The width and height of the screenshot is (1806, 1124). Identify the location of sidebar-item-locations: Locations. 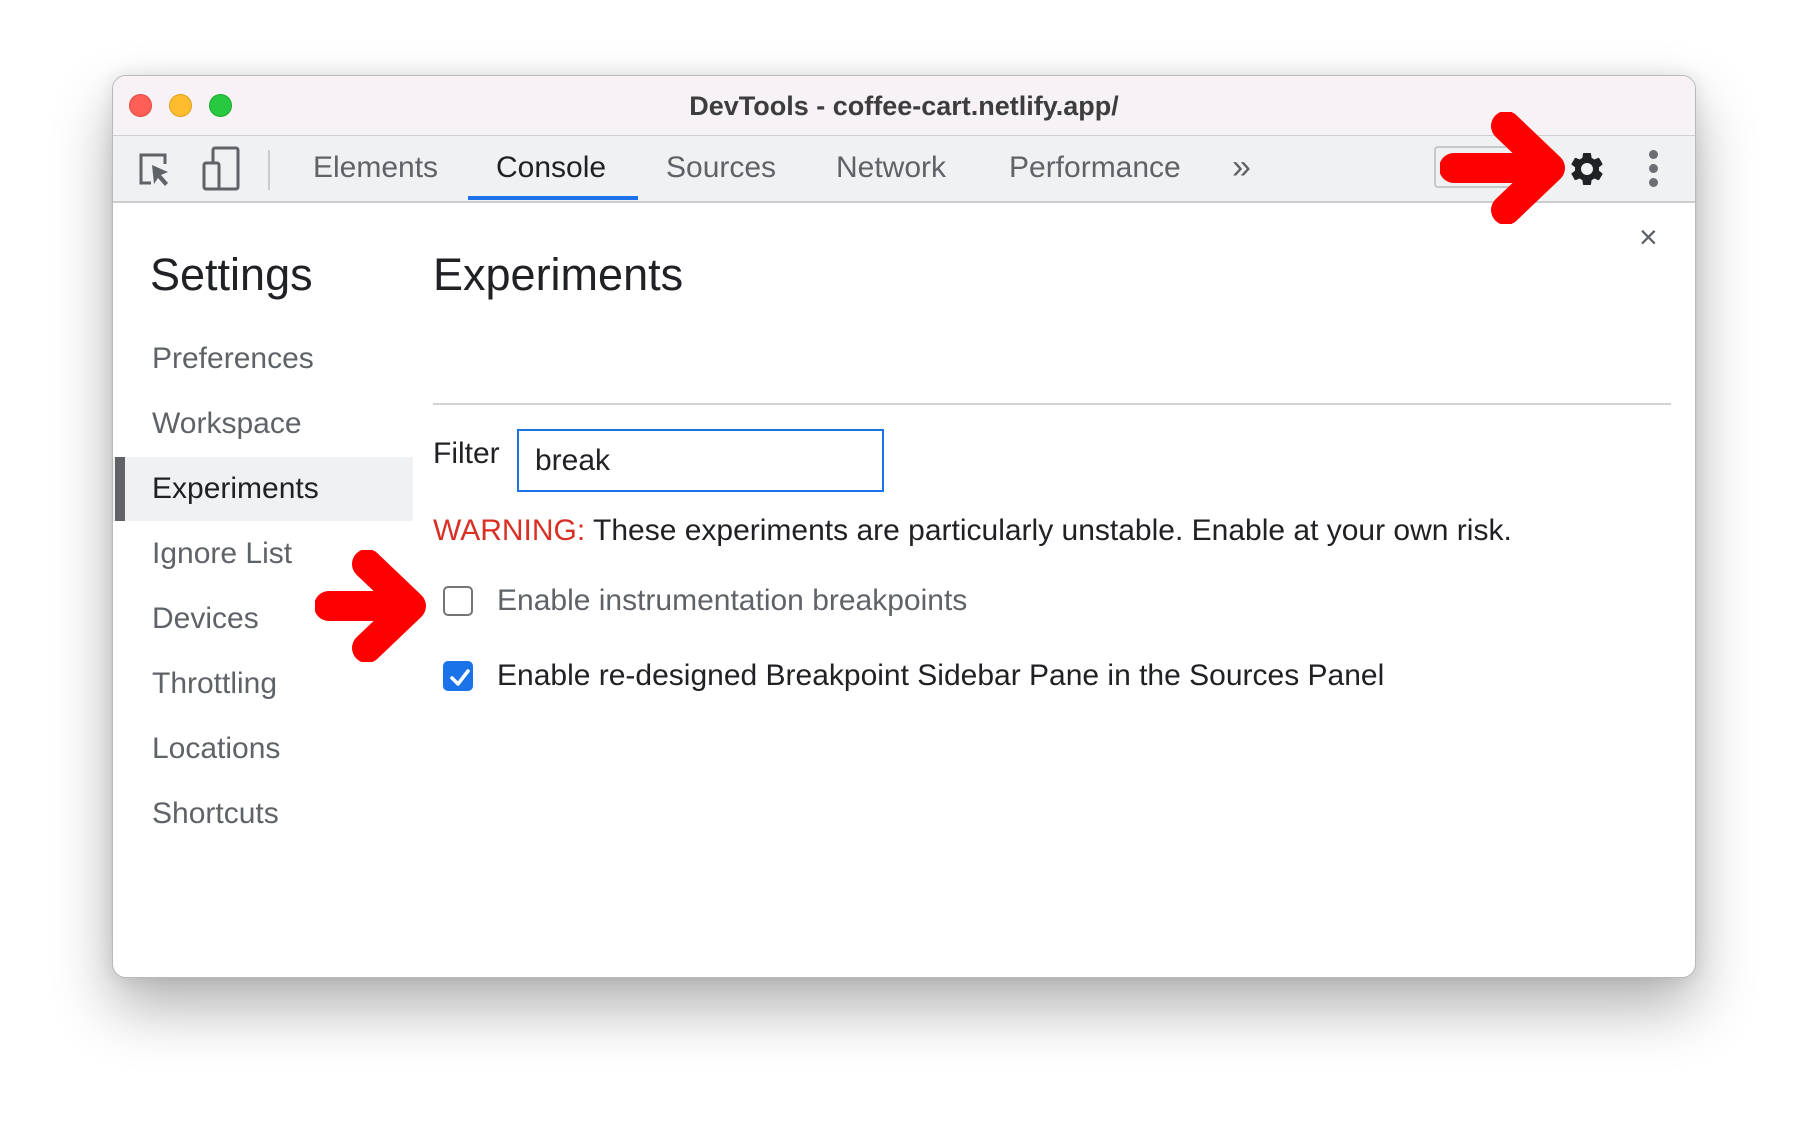
(263, 749).